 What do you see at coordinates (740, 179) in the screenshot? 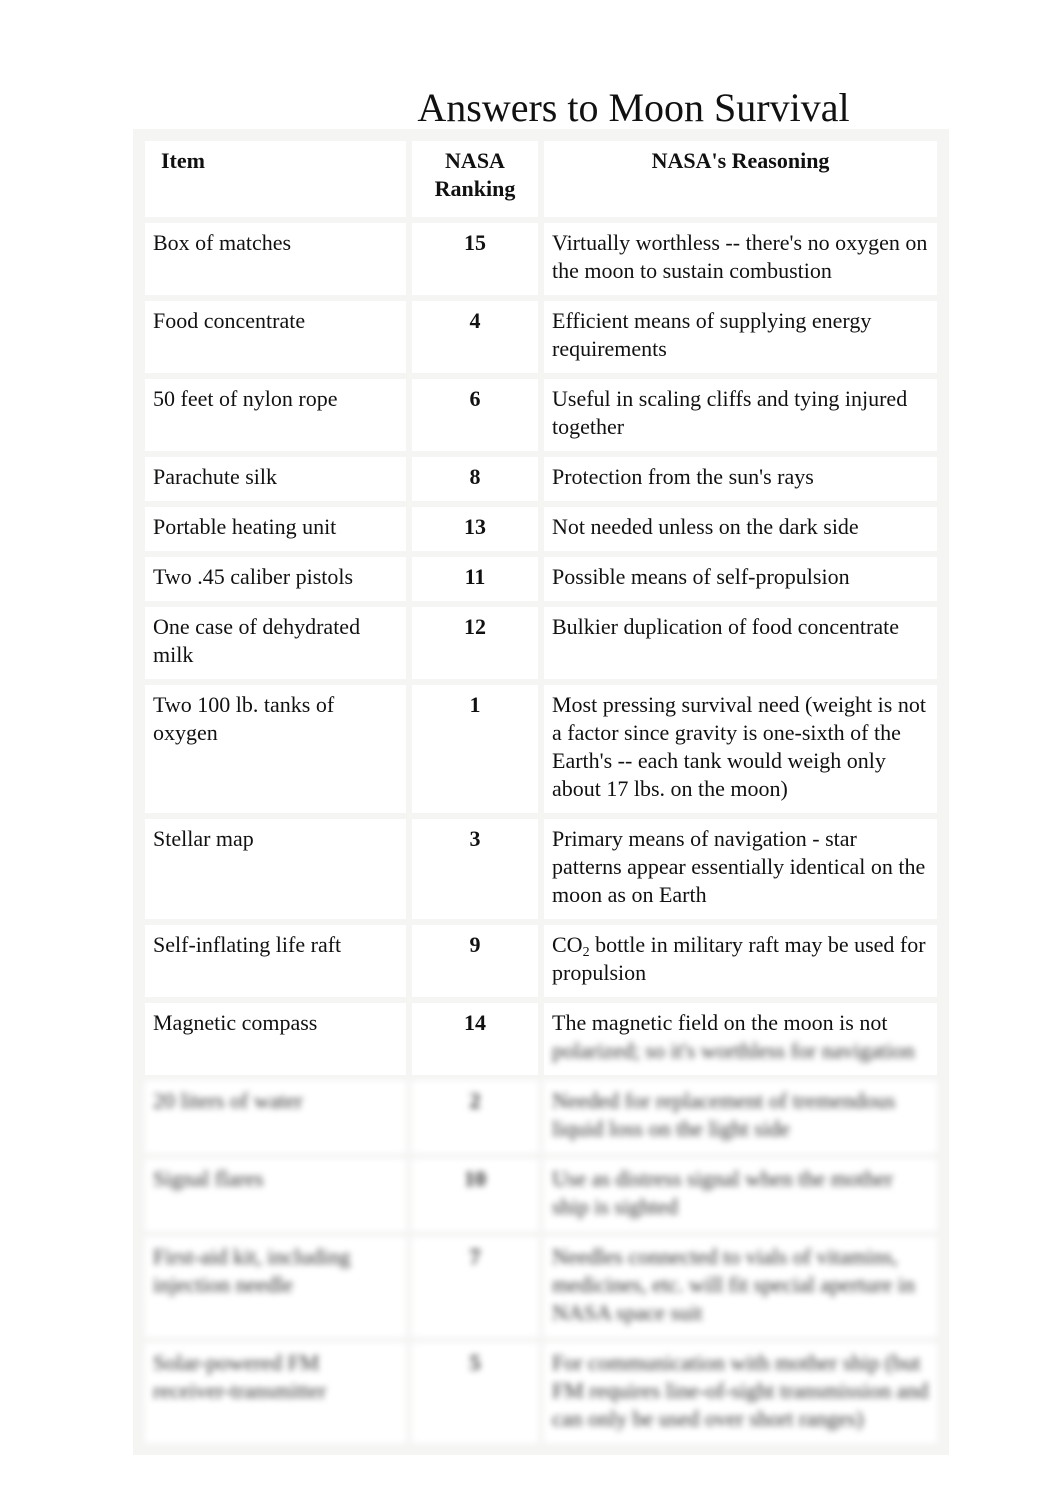
I see `header-reasoning: NASA's Reasoning` at bounding box center [740, 179].